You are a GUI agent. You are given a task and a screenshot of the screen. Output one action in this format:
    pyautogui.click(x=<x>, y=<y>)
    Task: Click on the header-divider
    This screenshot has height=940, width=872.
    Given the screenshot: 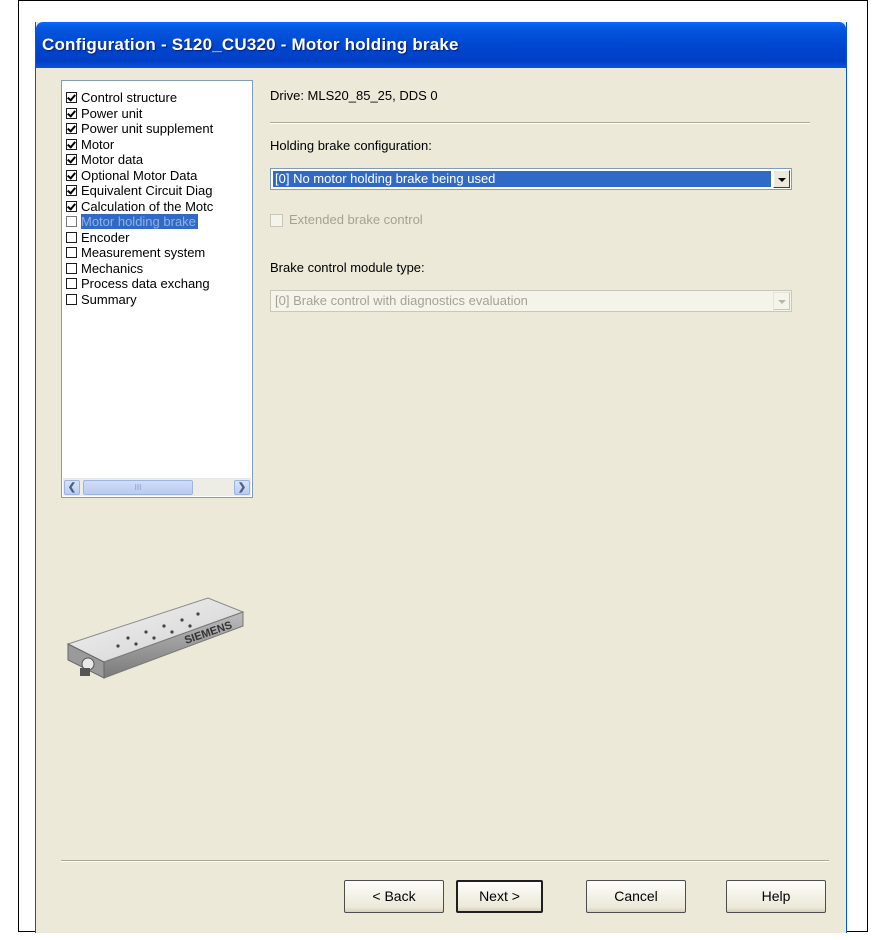 What is the action you would take?
    pyautogui.click(x=540, y=123)
    